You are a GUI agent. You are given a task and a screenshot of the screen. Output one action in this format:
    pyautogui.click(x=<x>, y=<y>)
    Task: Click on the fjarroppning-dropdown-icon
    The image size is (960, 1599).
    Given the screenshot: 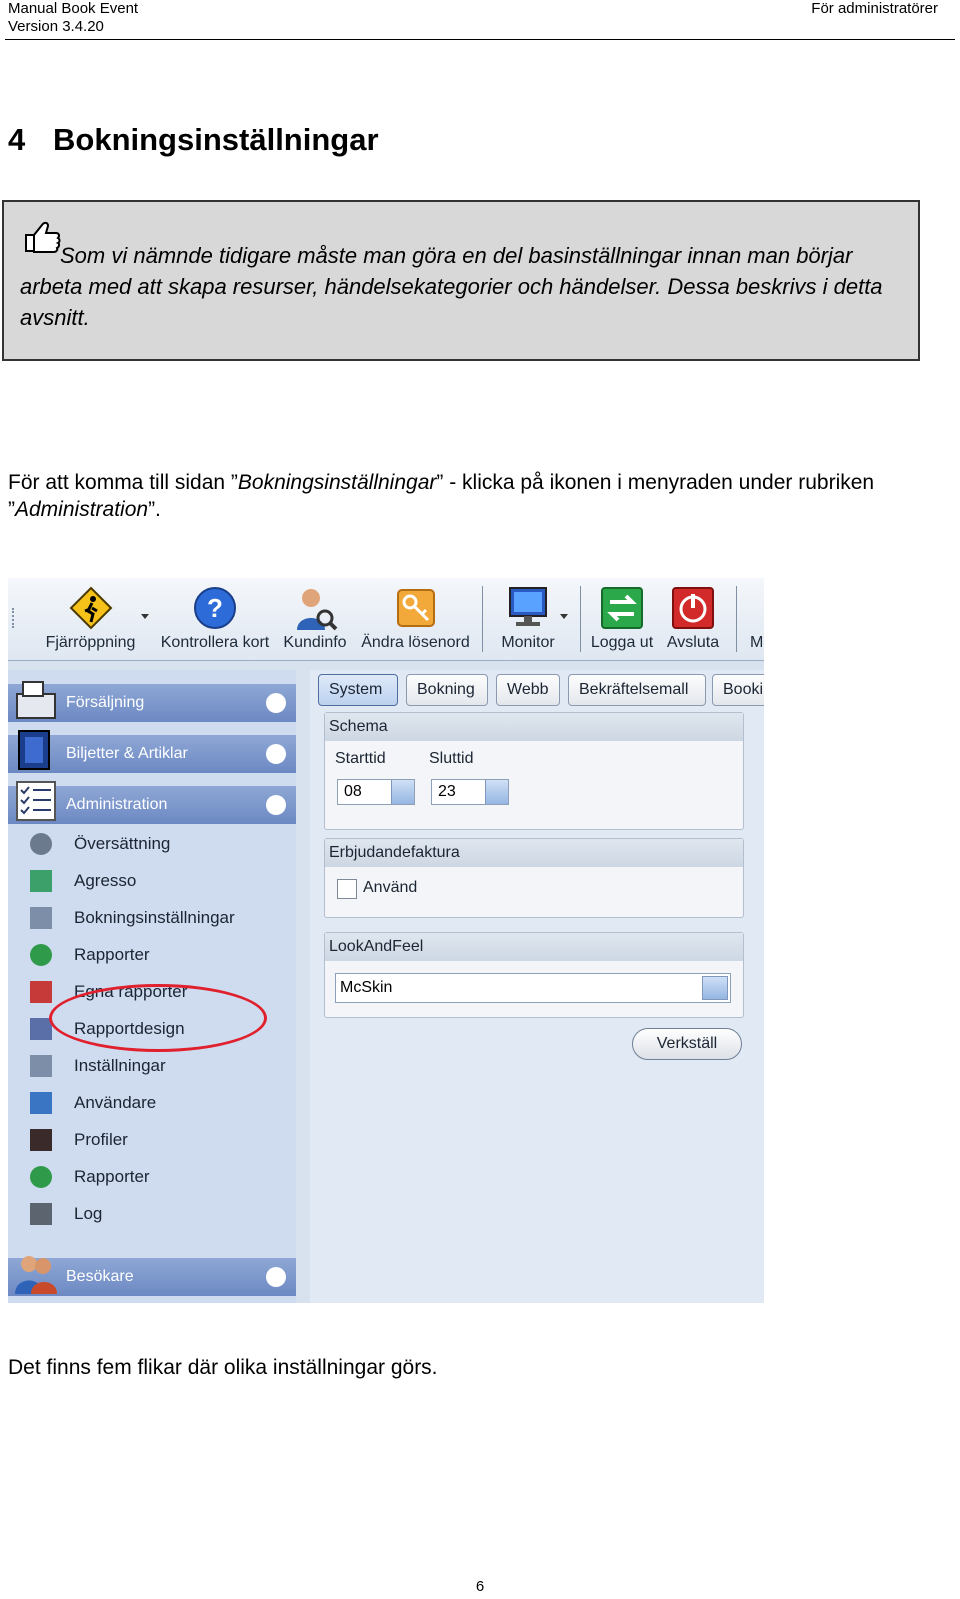 What is the action you would take?
    pyautogui.click(x=145, y=616)
    